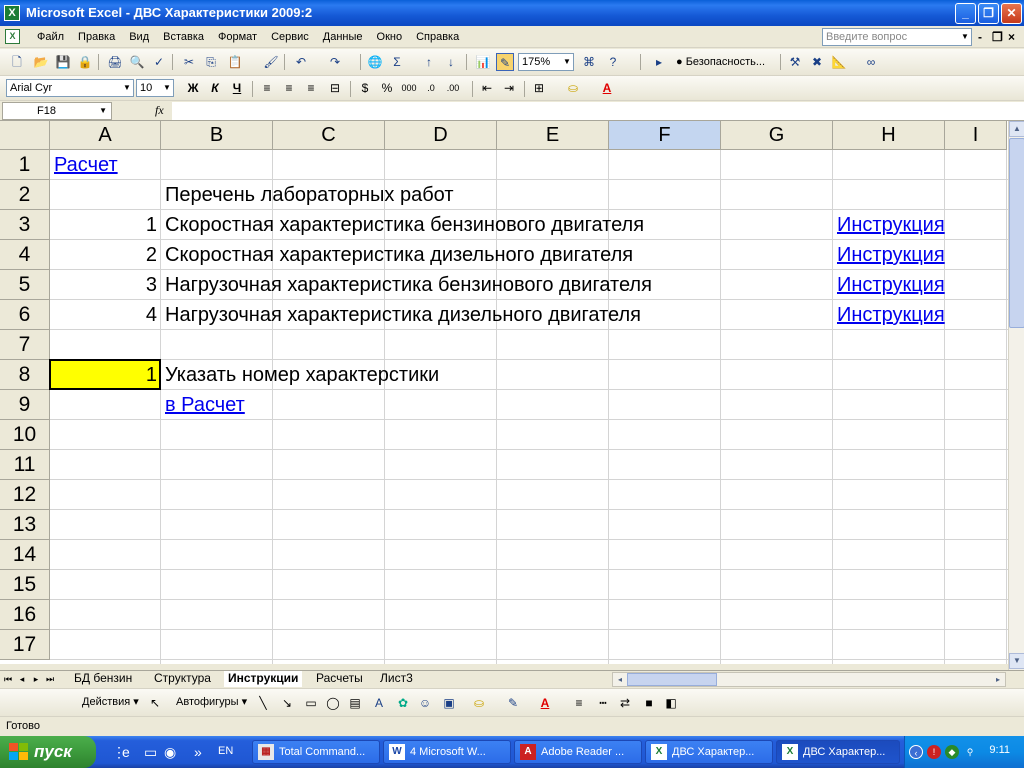 The width and height of the screenshot is (1024, 768). What do you see at coordinates (205, 405) in the screenshot?
I see `to-calc-link: в Расчет` at bounding box center [205, 405].